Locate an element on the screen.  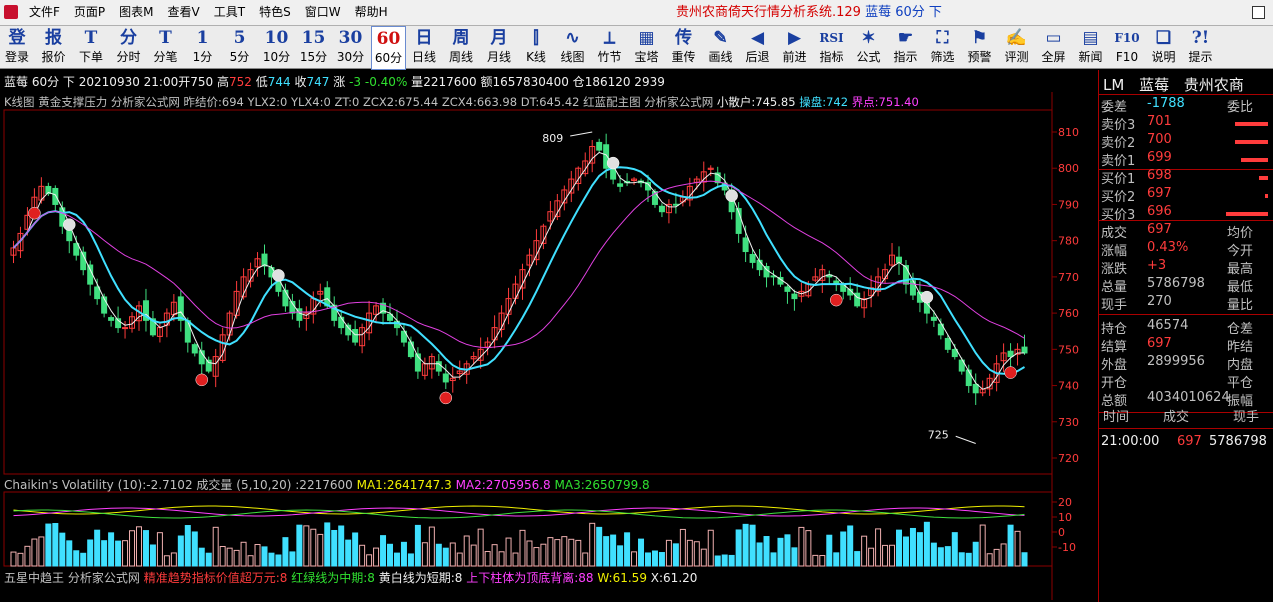
book-label: 买价1 is located at coordinates (1118, 179).